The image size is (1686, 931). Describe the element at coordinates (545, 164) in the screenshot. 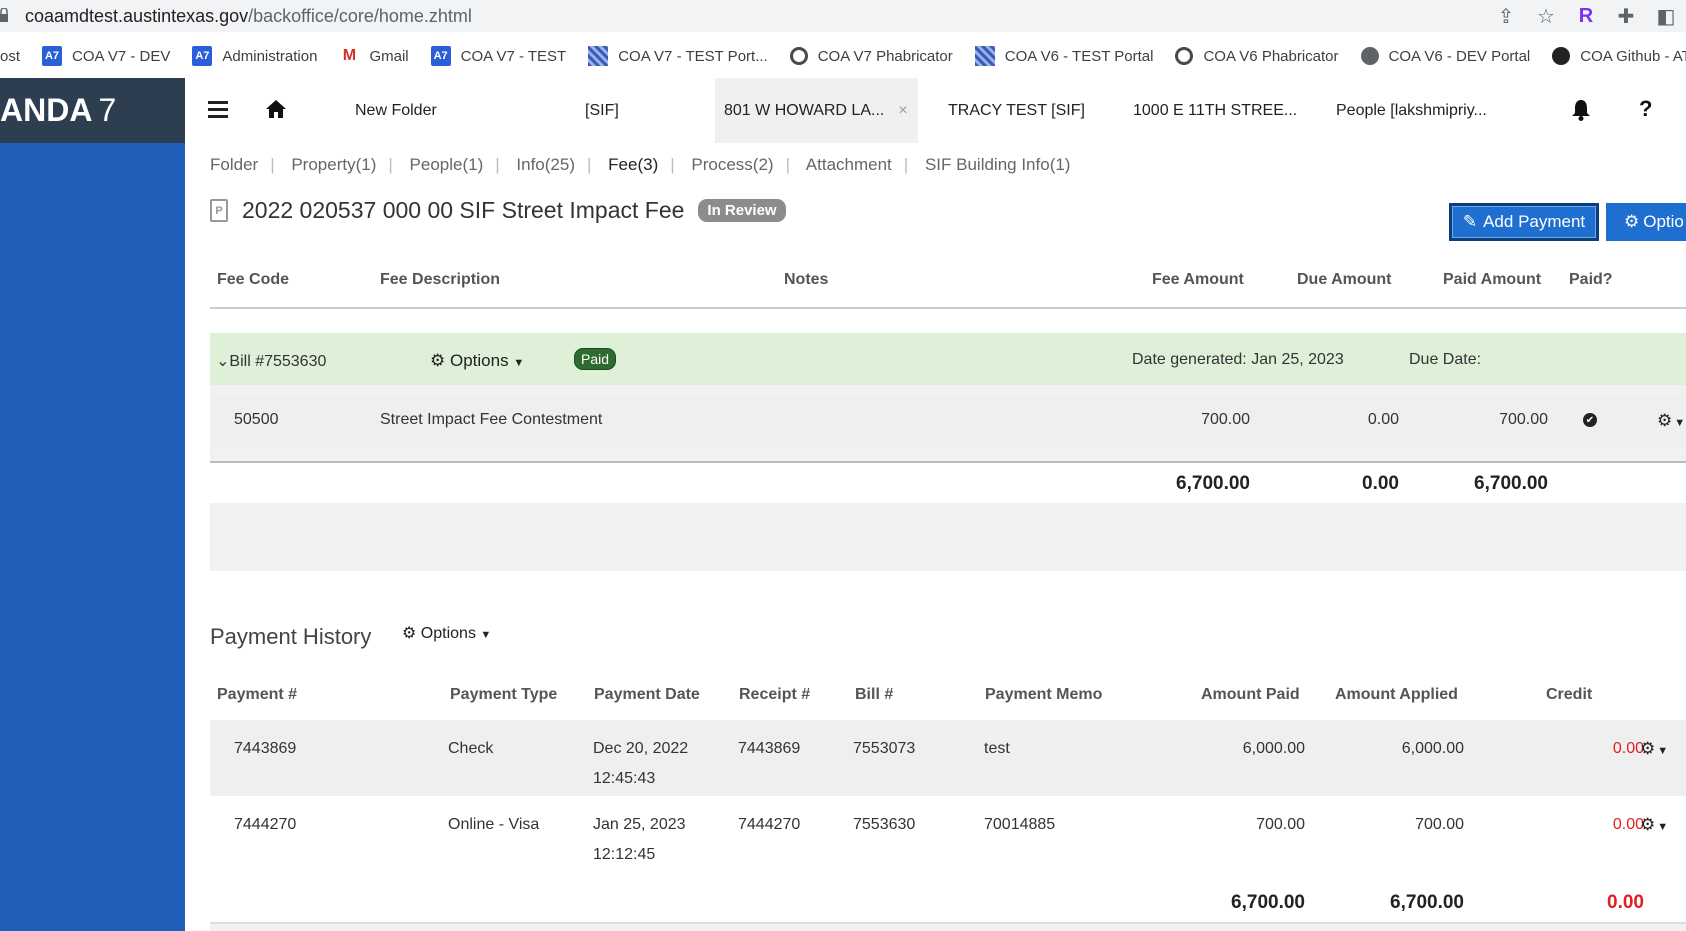

I see `subnav-info: Info(25)` at that location.